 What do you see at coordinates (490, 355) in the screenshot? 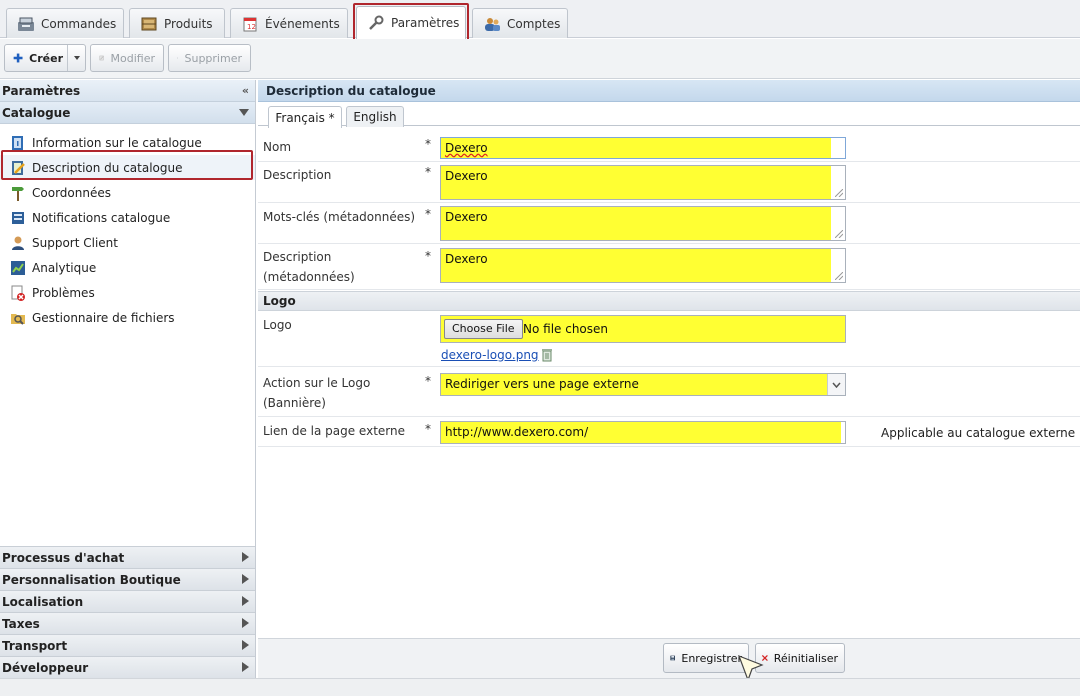
I see `logo-file-link: dexero-logo.png` at bounding box center [490, 355].